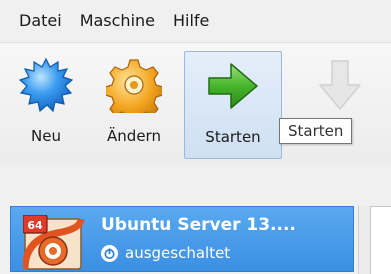  Describe the element at coordinates (380, 240) in the screenshot. I see `details-panel` at that location.